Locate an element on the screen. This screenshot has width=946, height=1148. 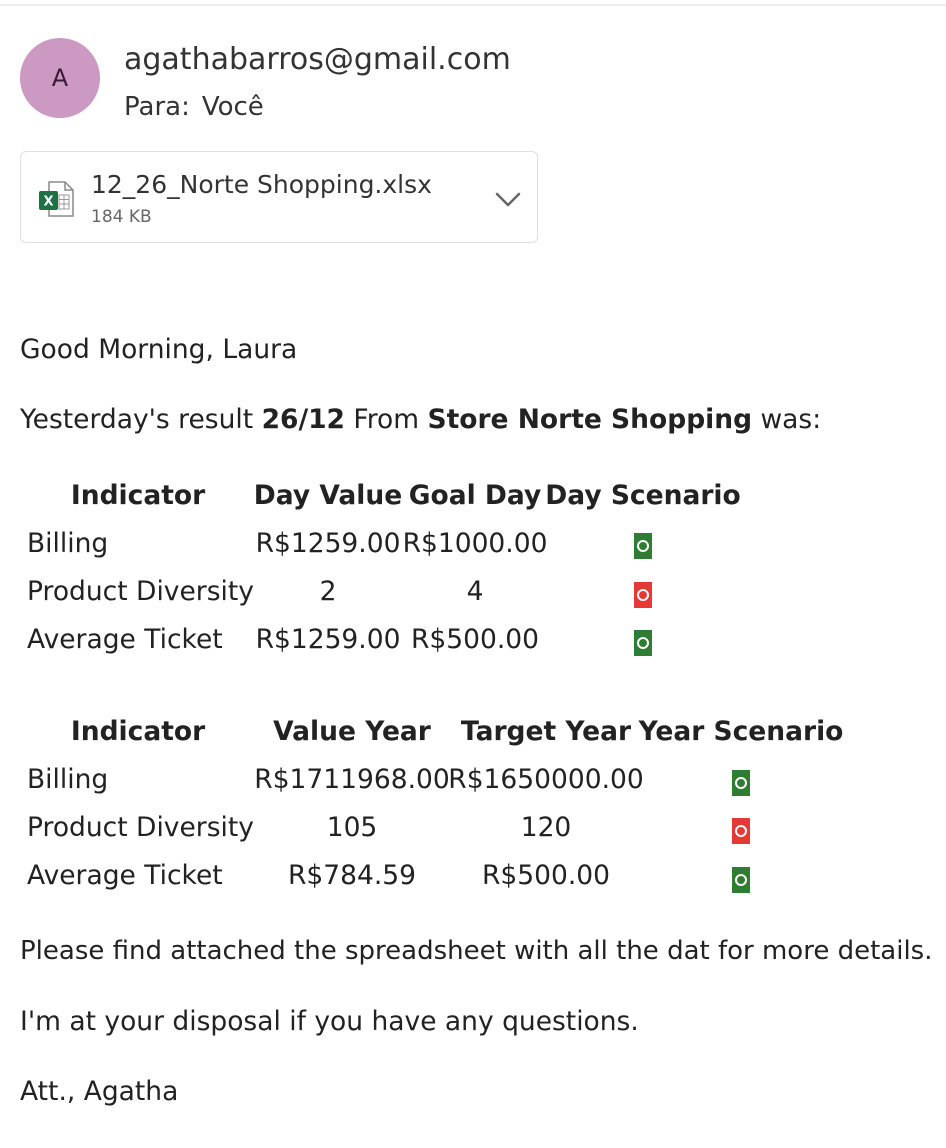
recipient-line: Para: Você is located at coordinates (194, 107).